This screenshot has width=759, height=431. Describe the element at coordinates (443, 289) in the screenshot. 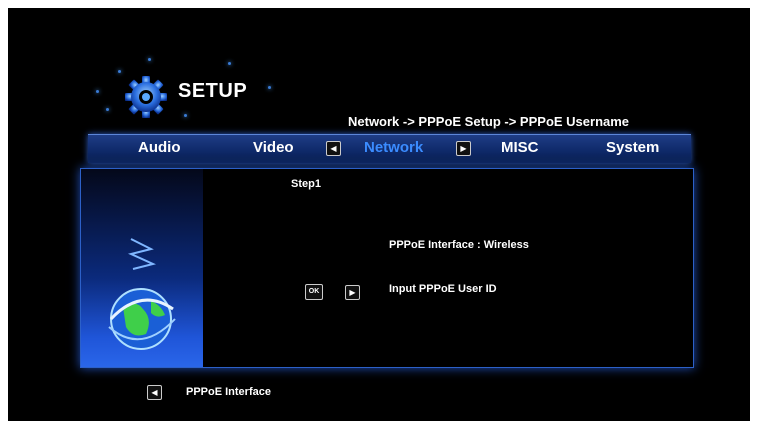

I see `input-user-id-prompt: Input PPPoE User ID` at that location.